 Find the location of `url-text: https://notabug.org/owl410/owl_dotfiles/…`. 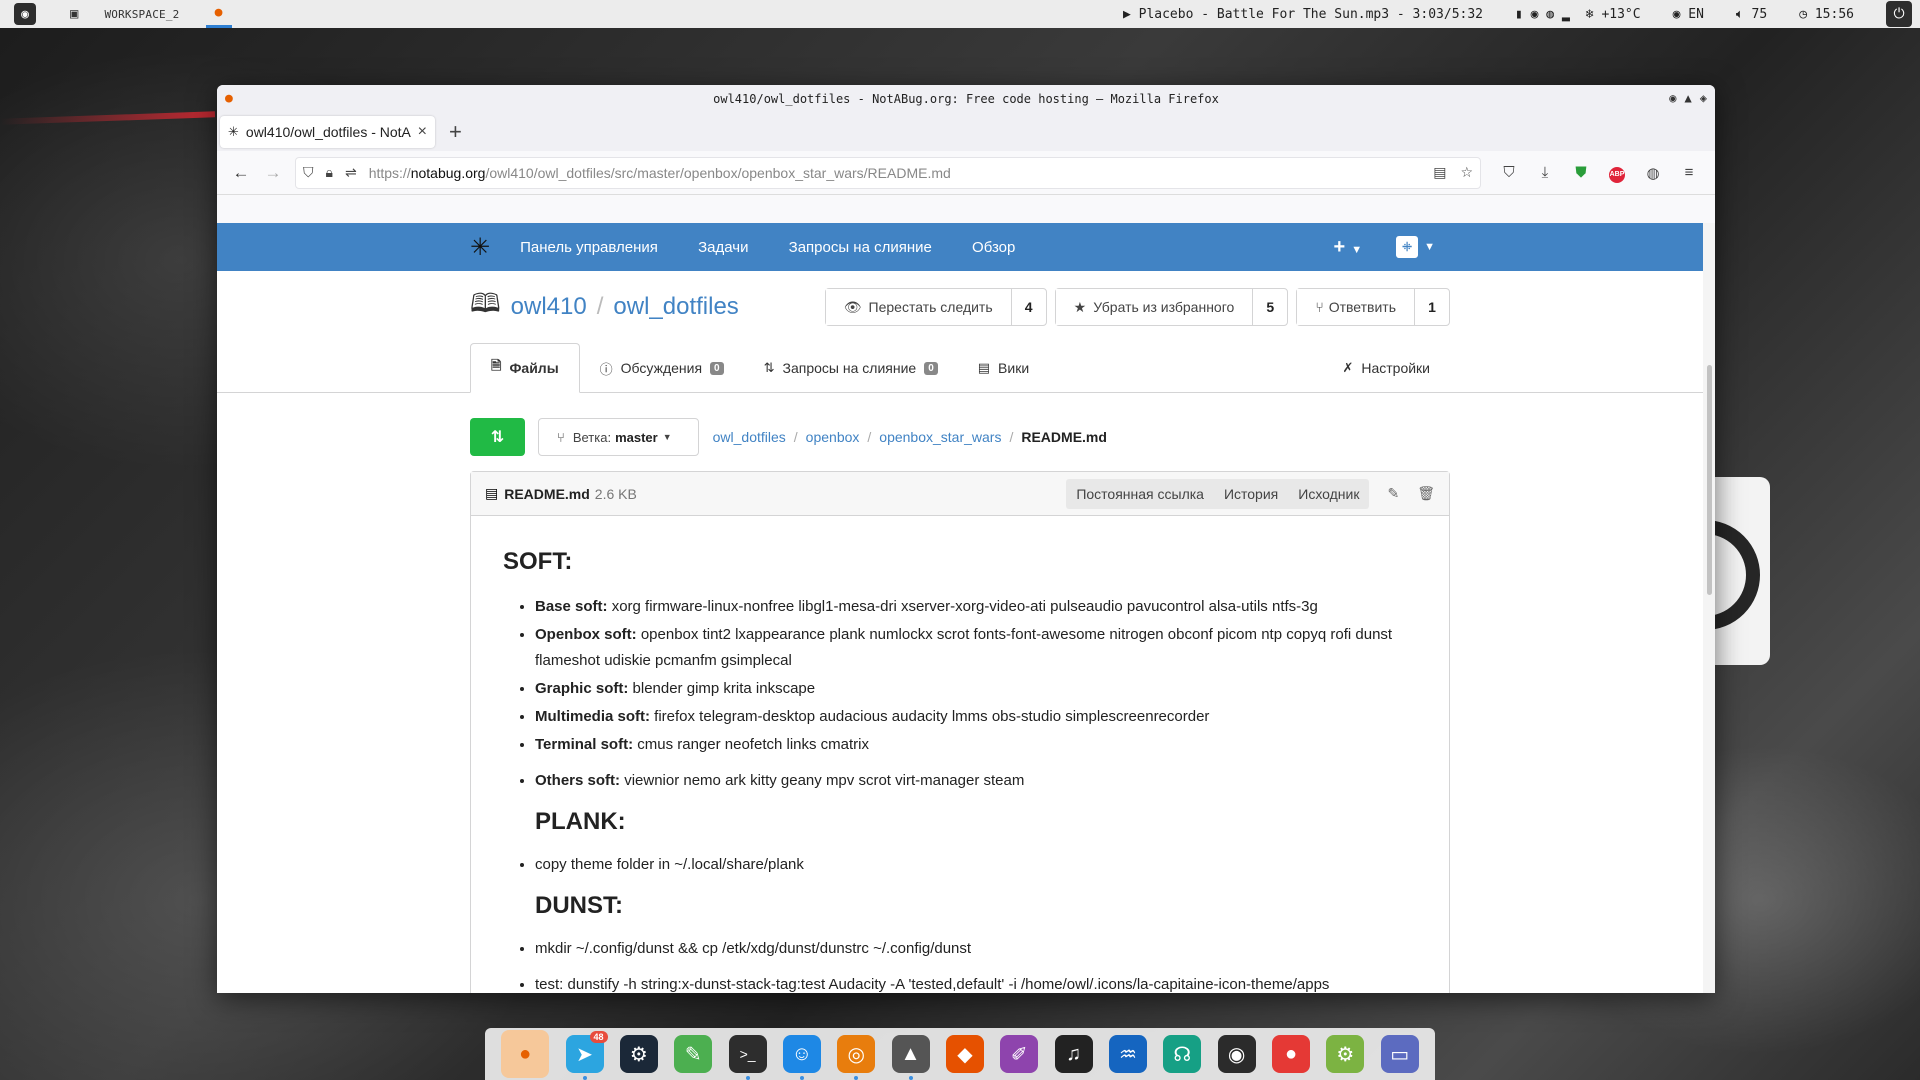

url-text: https://notabug.org/owl410/owl_dotfiles/… is located at coordinates (901, 173).